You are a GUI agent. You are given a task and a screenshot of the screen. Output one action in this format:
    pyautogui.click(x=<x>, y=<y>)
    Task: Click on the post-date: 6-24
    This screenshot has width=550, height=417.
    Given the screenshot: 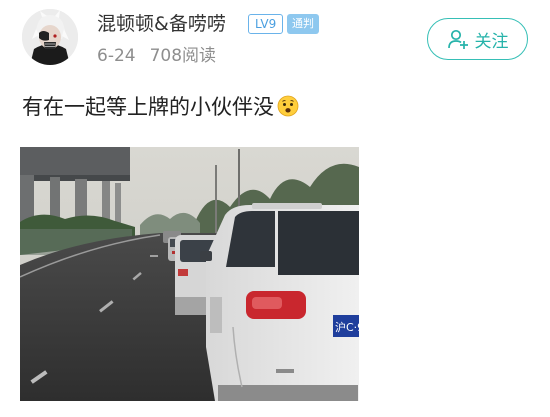 What is the action you would take?
    pyautogui.click(x=116, y=56)
    